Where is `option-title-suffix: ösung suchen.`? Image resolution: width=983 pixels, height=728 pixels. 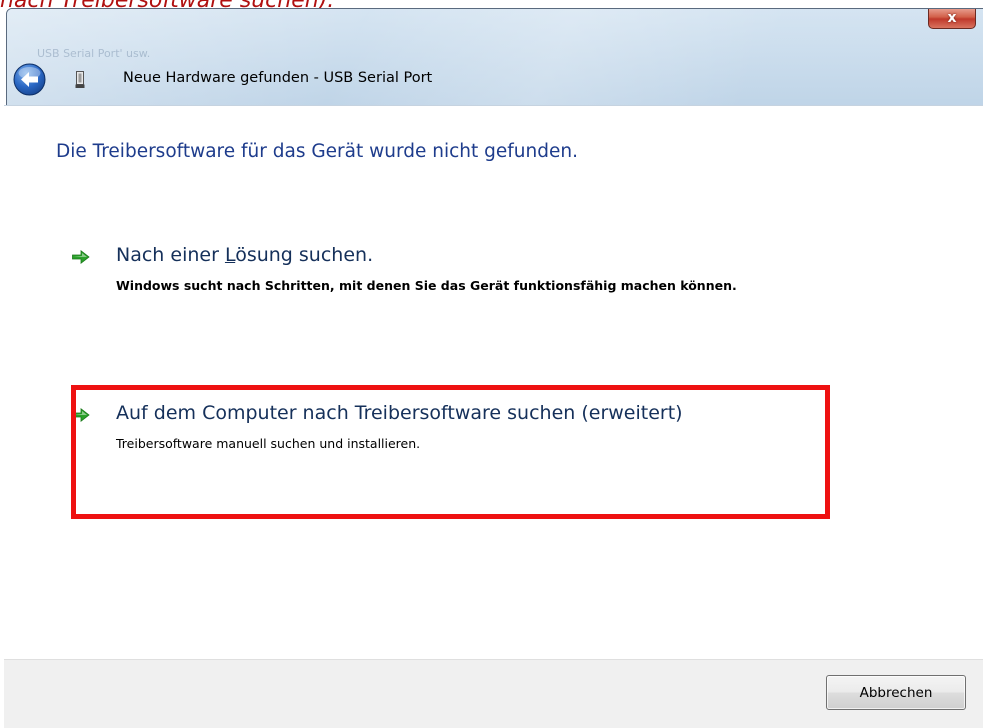 option-title-suffix: ösung suchen. is located at coordinates (304, 255).